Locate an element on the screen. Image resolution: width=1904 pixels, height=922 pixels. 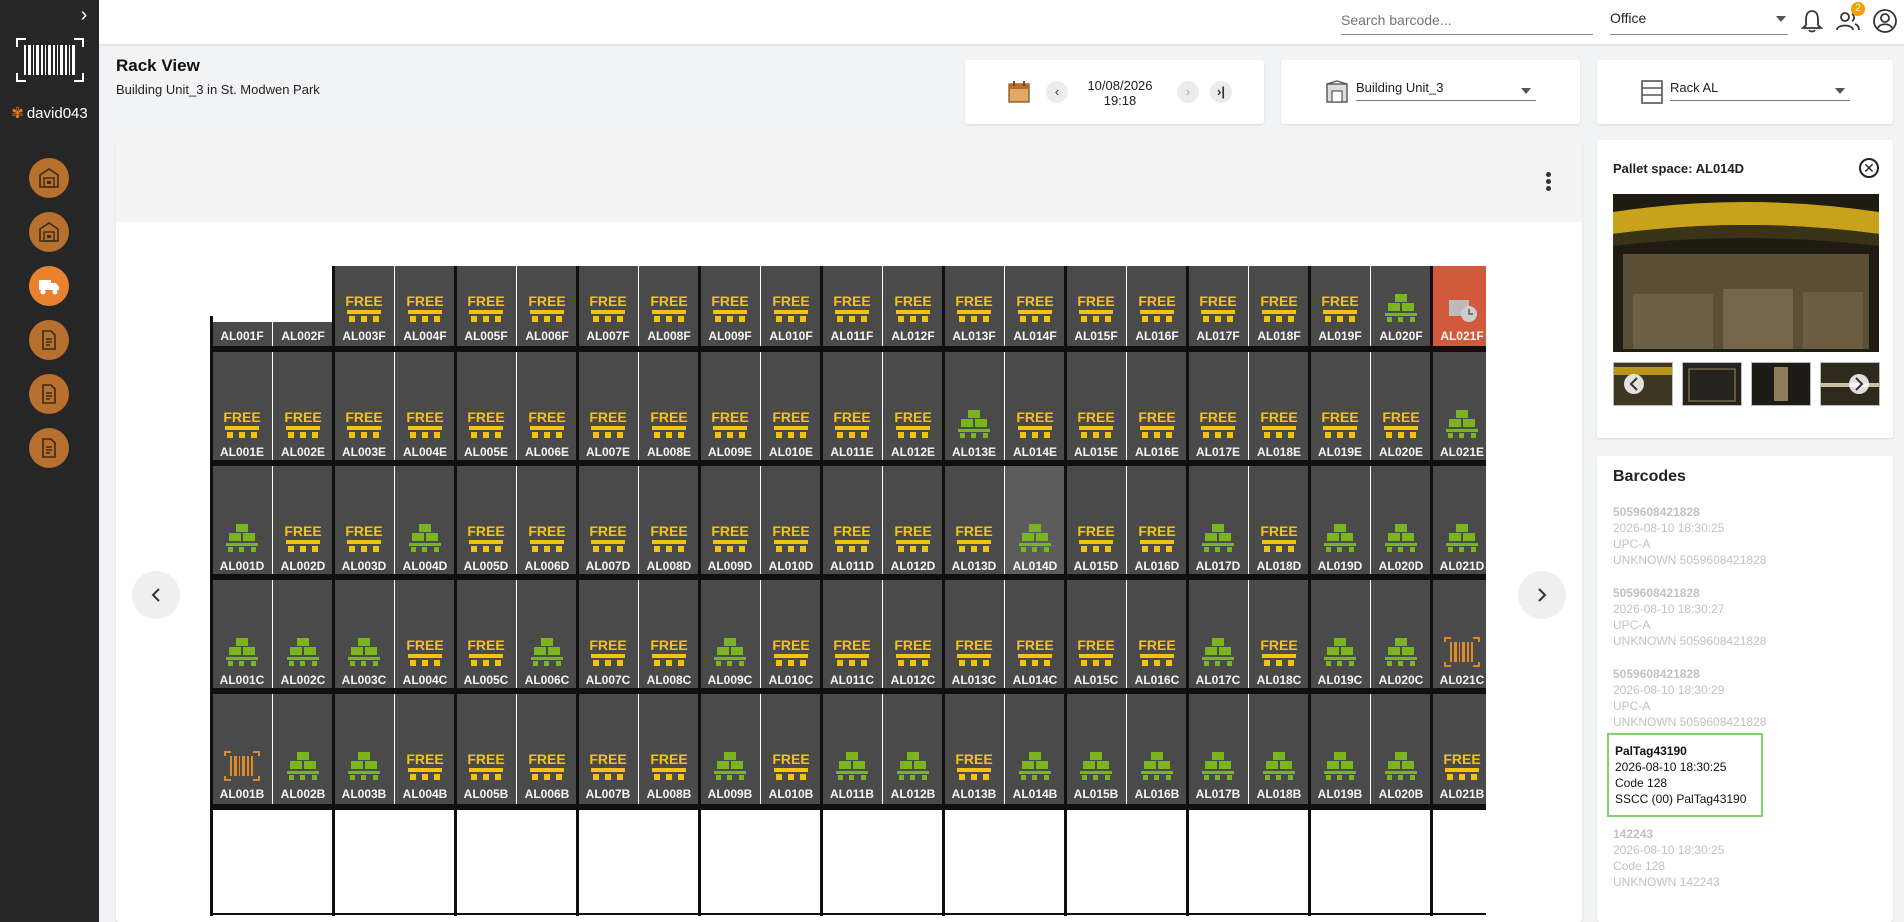
rack-cell: FREE AL016E is located at coordinates (1157, 407).